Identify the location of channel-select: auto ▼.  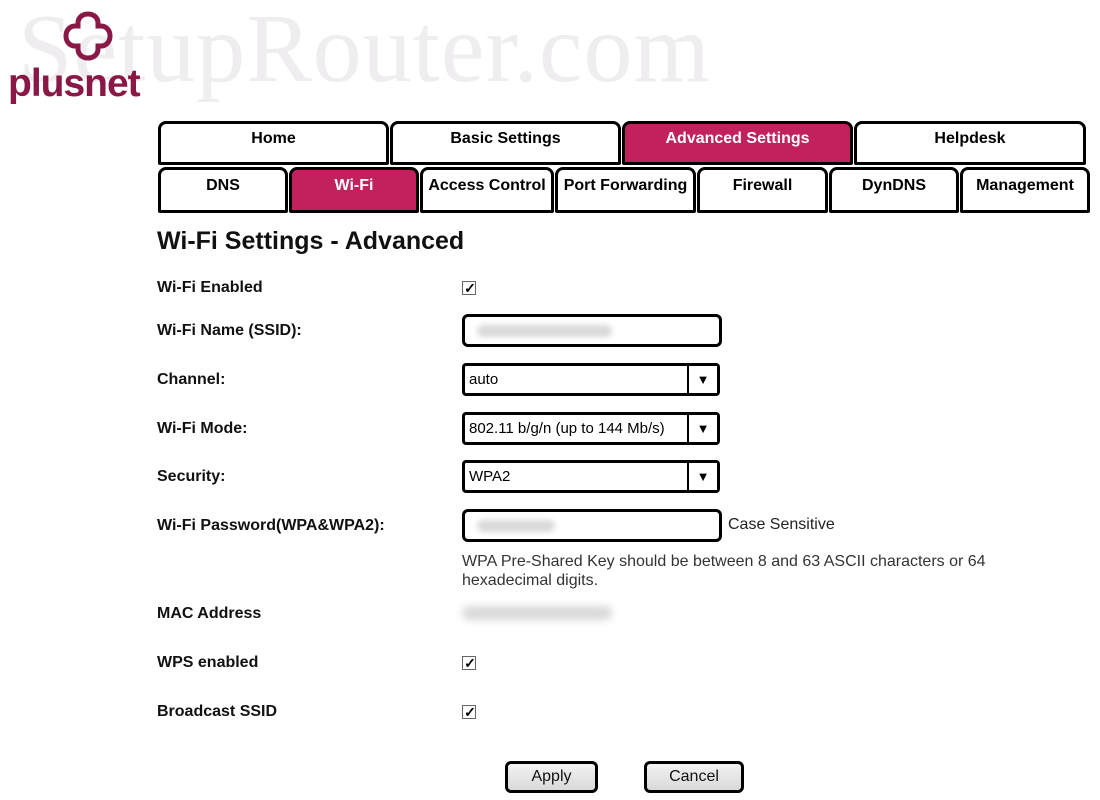
(591, 379).